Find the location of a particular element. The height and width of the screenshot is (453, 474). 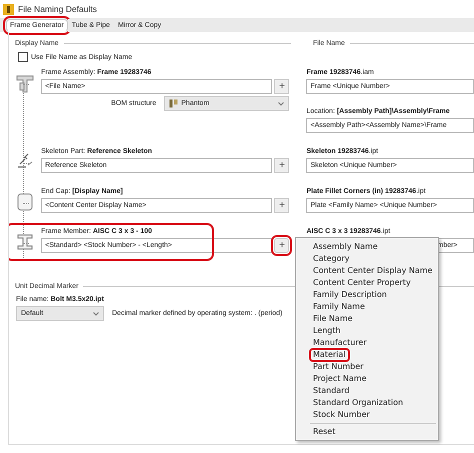

skeleton-icon is located at coordinates (25, 161).